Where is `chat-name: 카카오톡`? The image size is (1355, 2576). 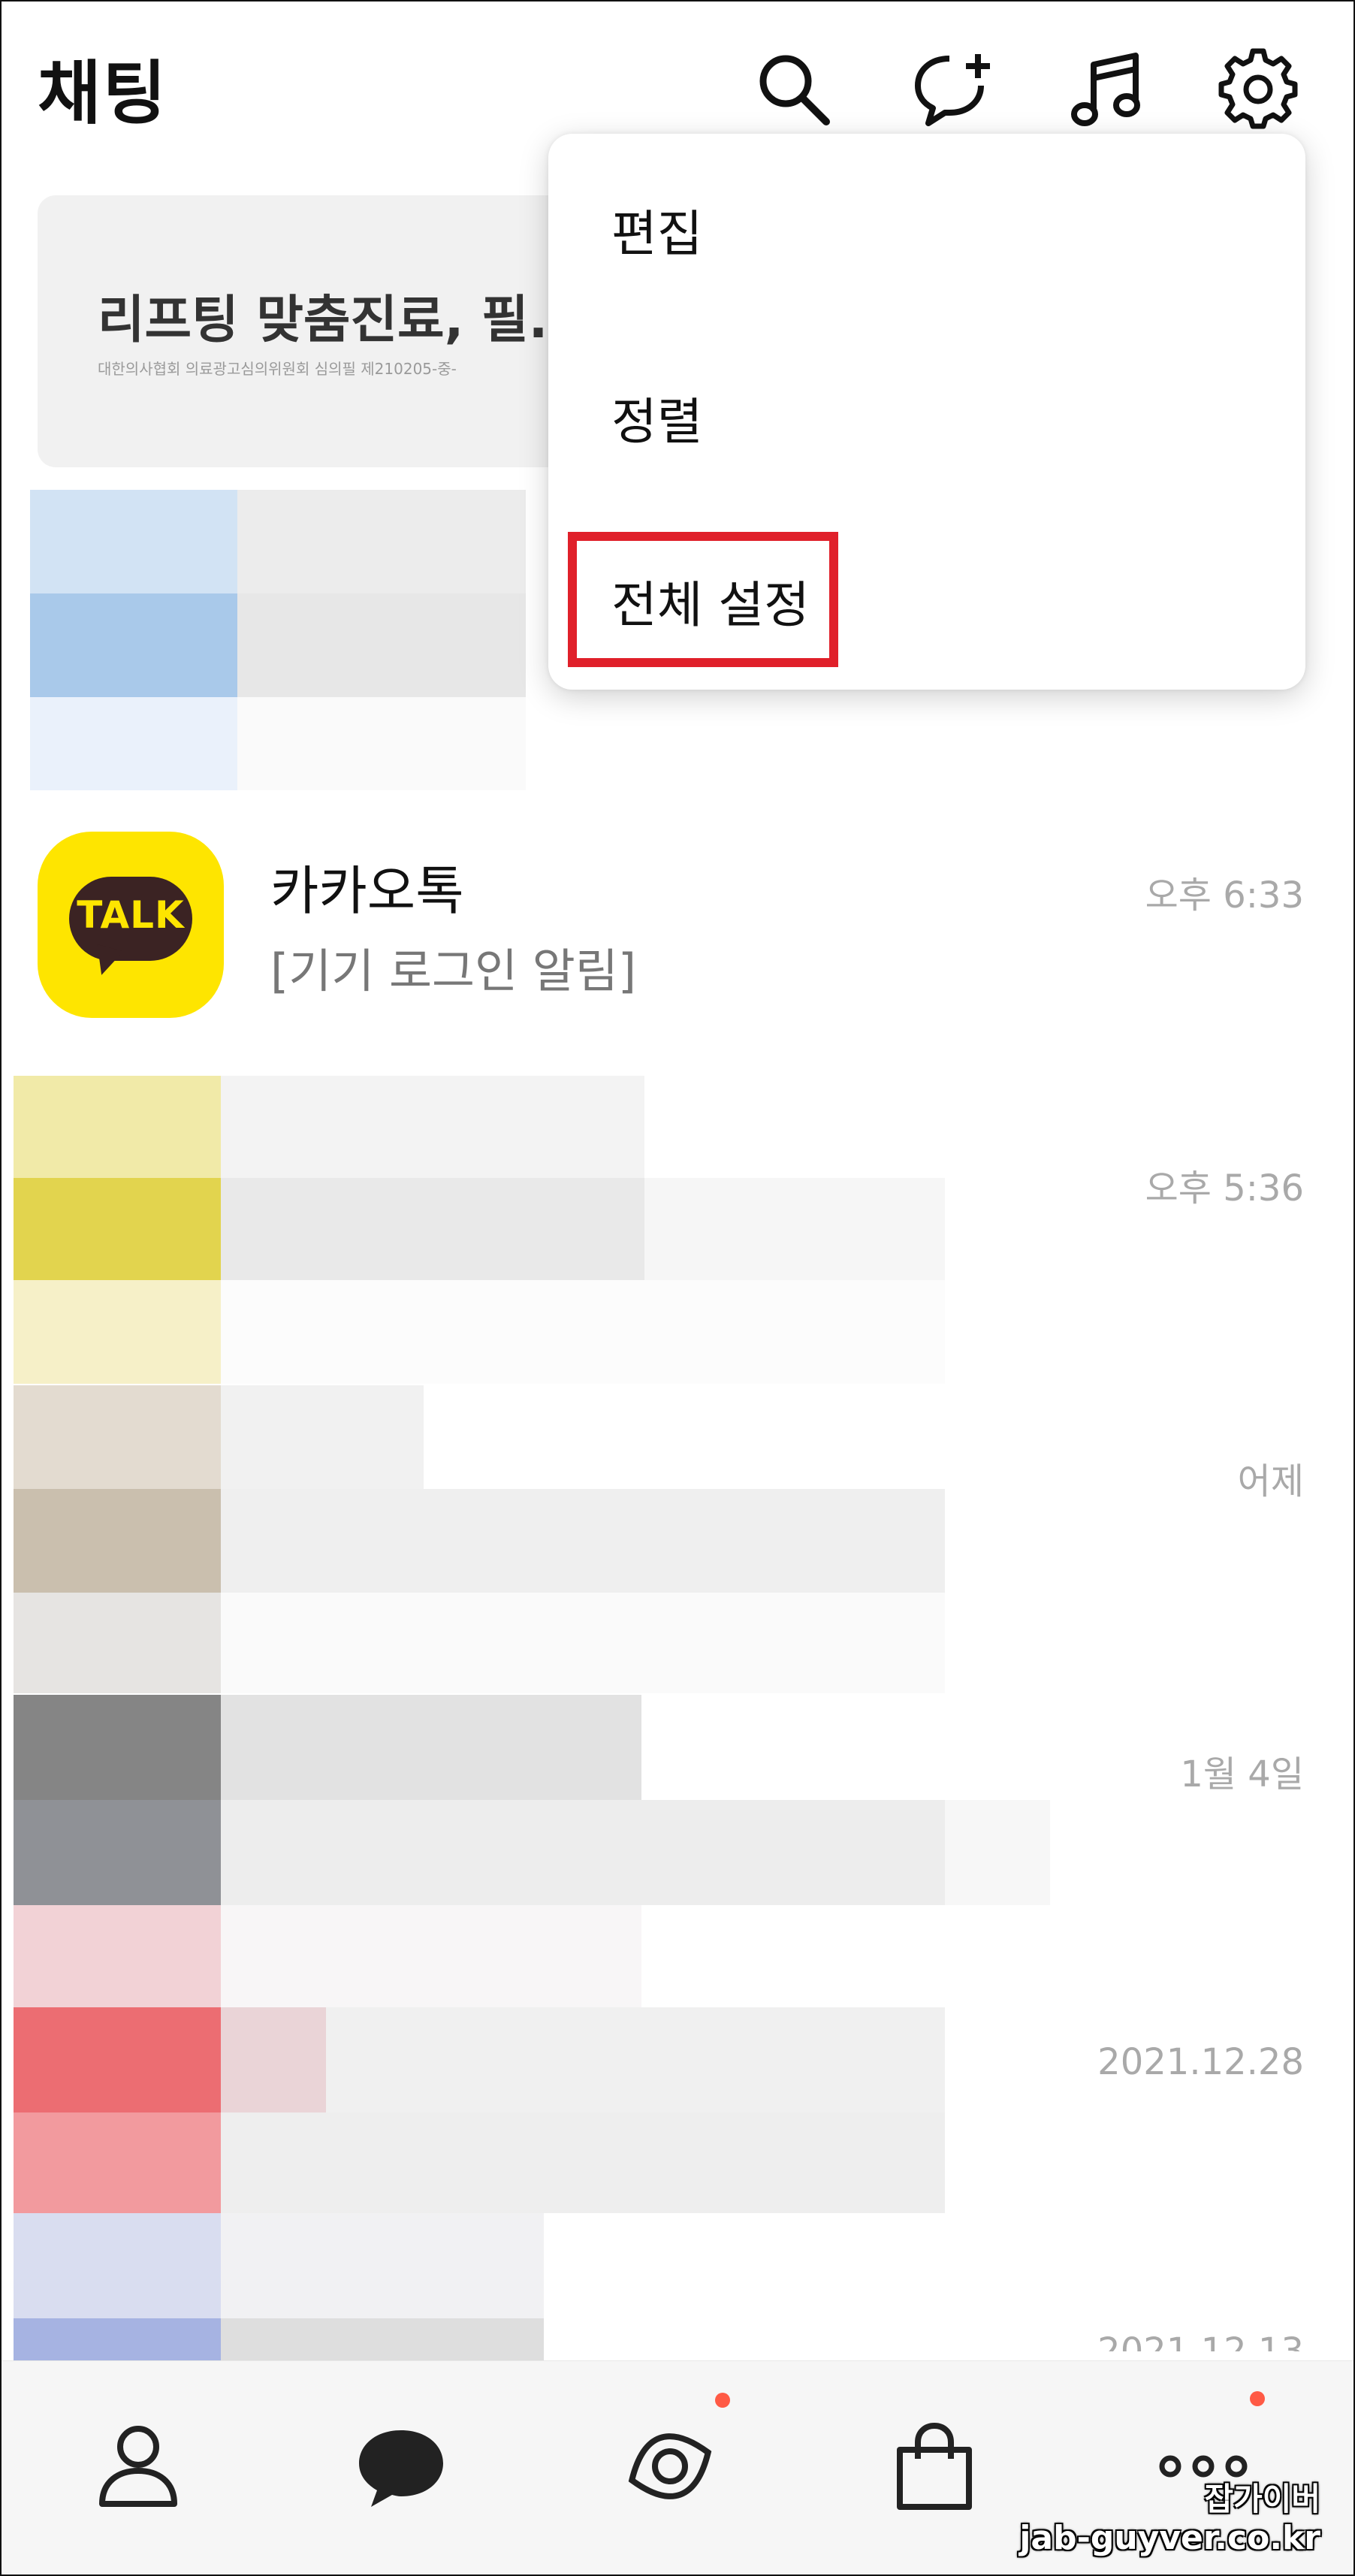 chat-name: 카카오톡 is located at coordinates (367, 891).